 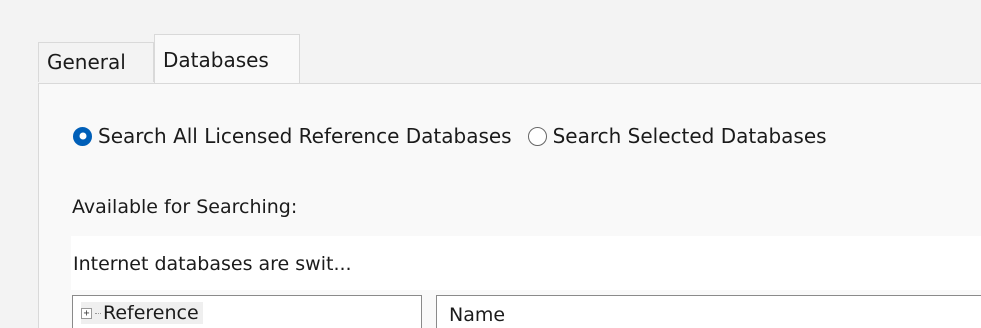 I want to click on tree-connector, so click(x=98, y=313).